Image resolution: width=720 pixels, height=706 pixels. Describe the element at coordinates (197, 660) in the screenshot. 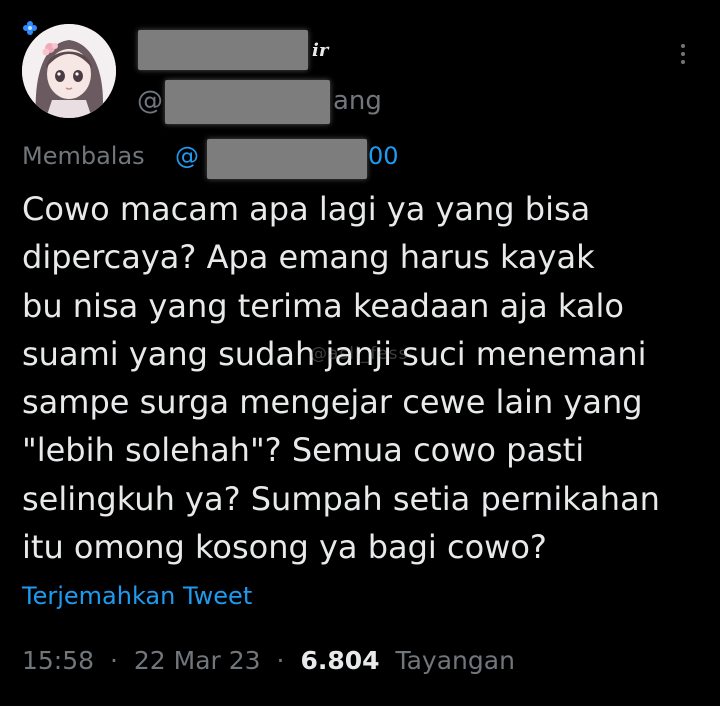

I see `tweet-date: 22 Mar 23` at that location.